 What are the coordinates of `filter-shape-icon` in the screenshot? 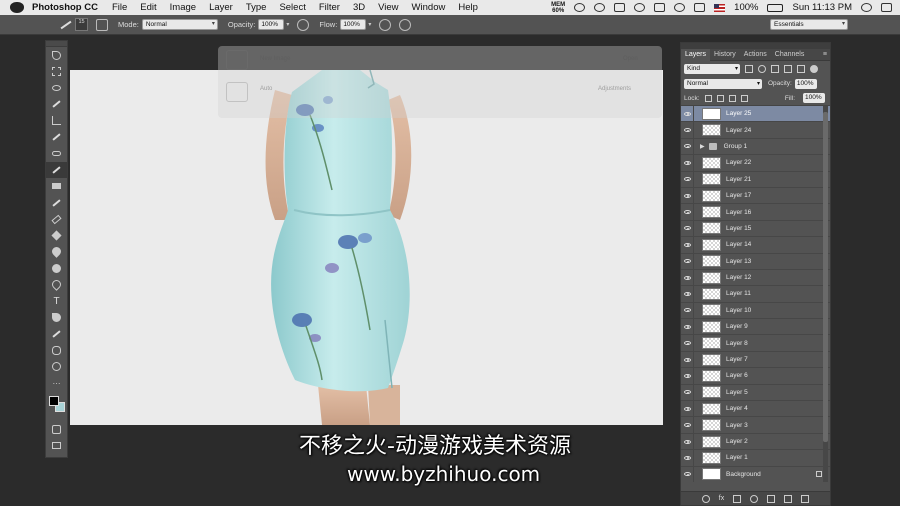 It's located at (788, 68).